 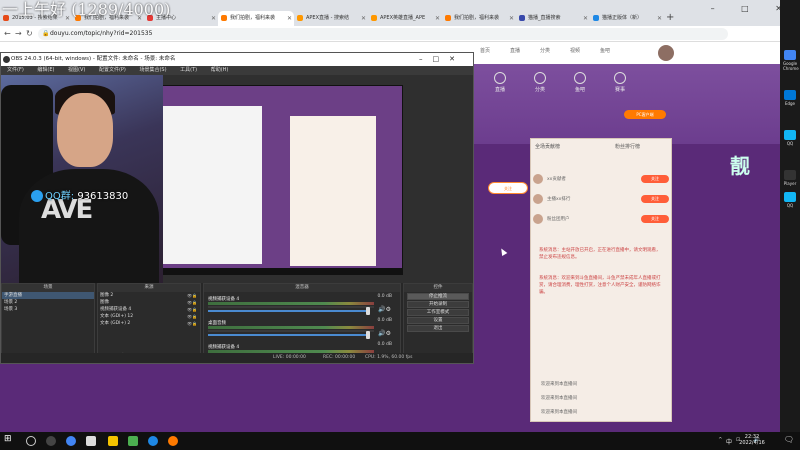 I want to click on mixer-channel: 视频捕获设备 4 0.0 dB 🔊⚙, so click(x=300, y=304).